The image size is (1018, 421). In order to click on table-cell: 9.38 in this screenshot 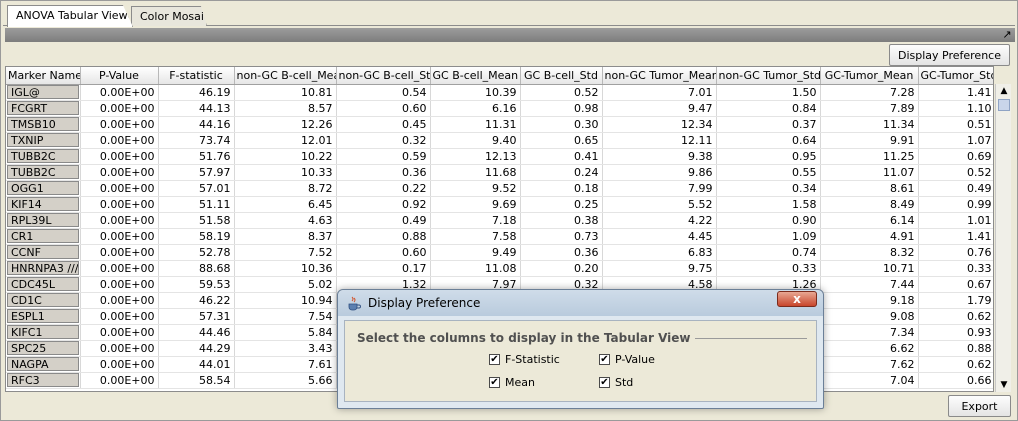, I will do `click(659, 156)`.